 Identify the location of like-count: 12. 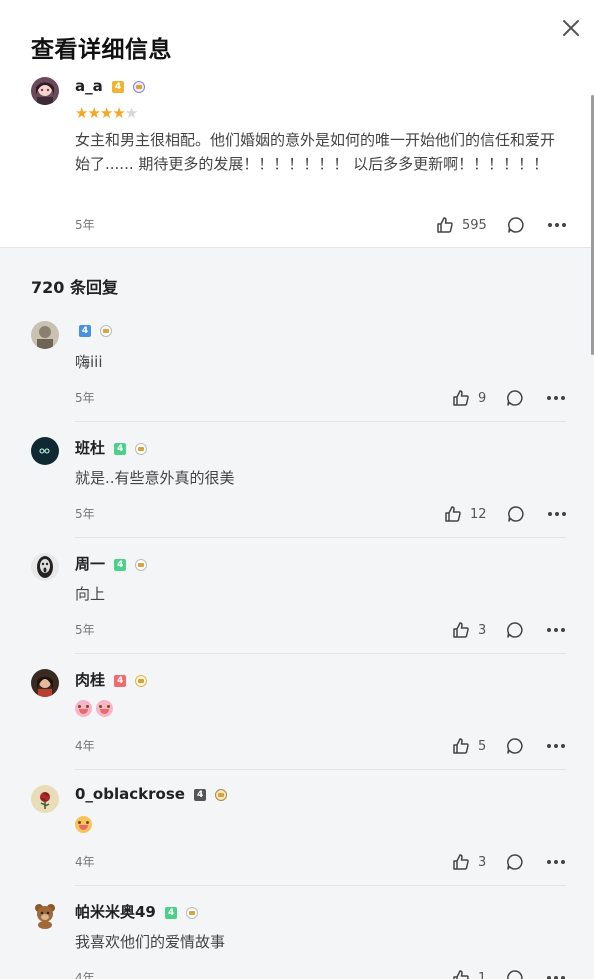
(478, 514).